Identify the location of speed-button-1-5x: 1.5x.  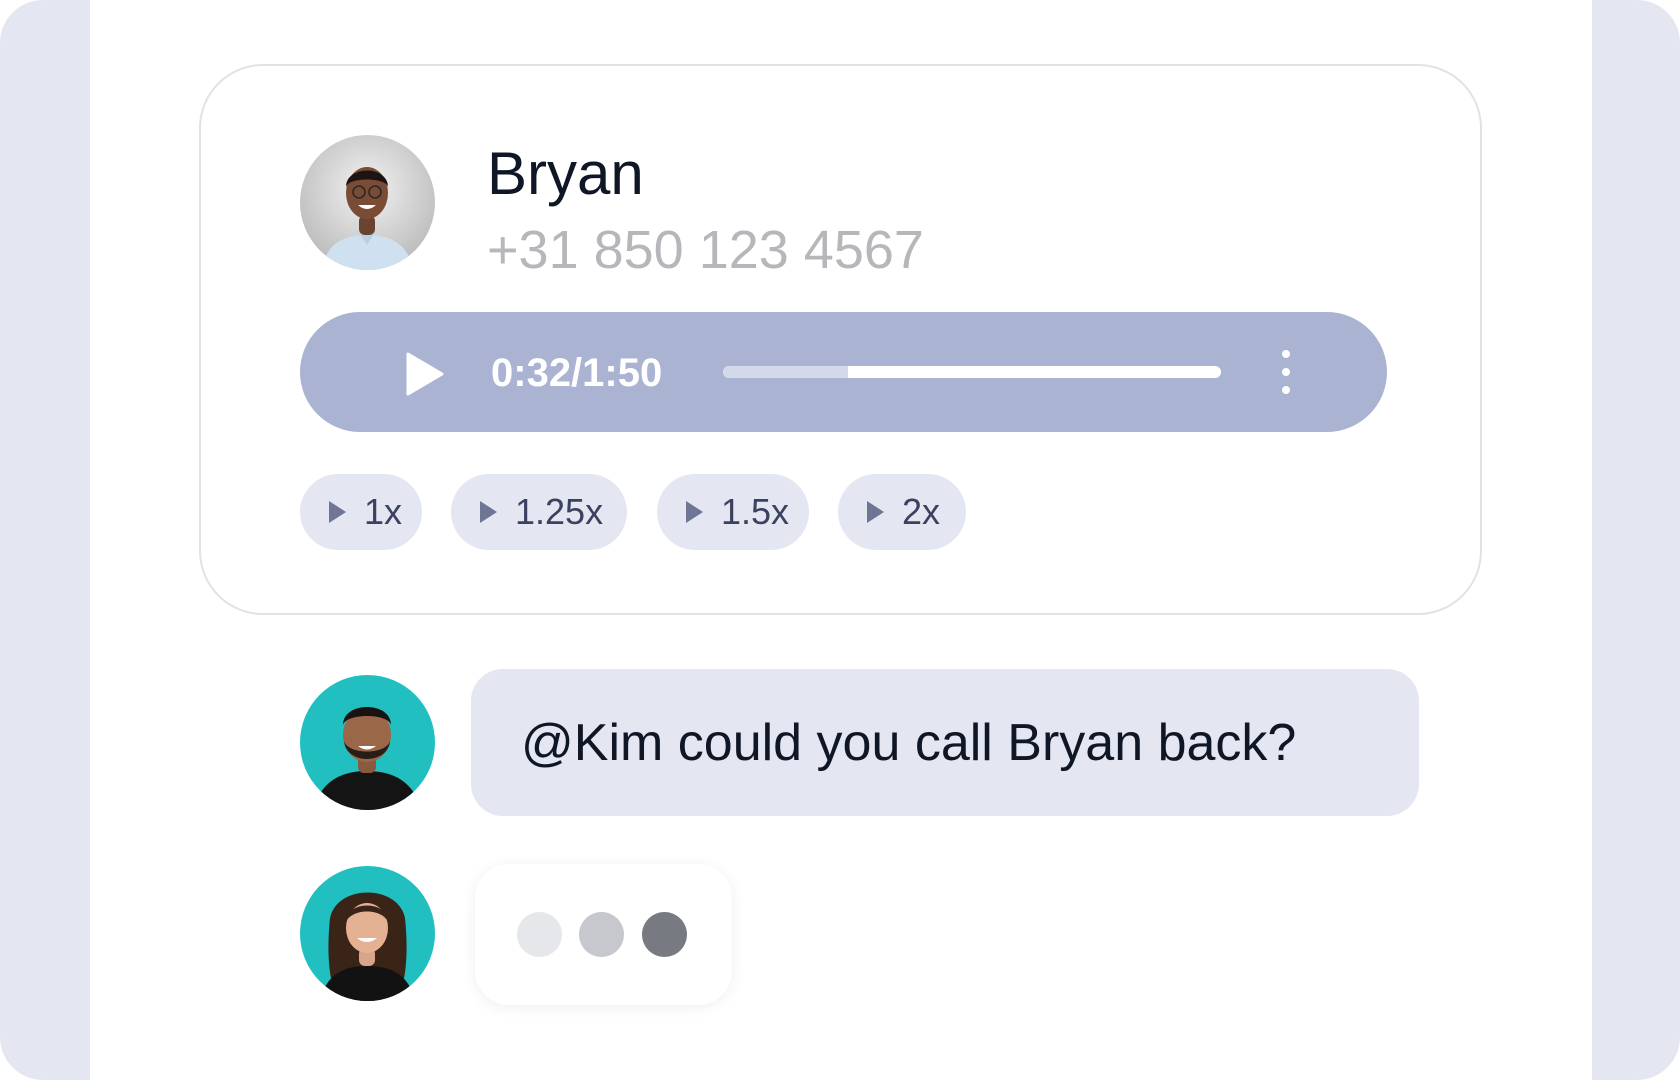
(733, 512).